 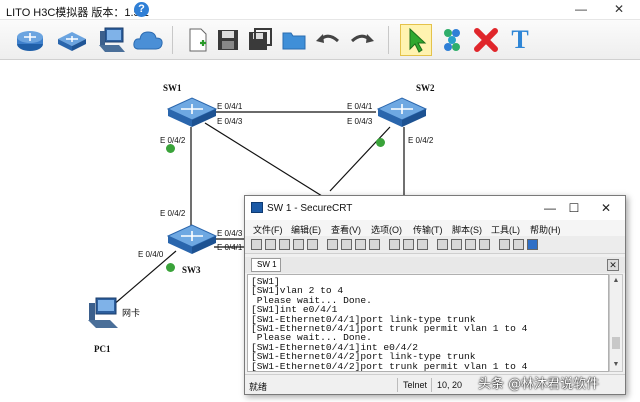 I want to click on terminal-scrollbar: ▲ ▼, so click(x=616, y=323).